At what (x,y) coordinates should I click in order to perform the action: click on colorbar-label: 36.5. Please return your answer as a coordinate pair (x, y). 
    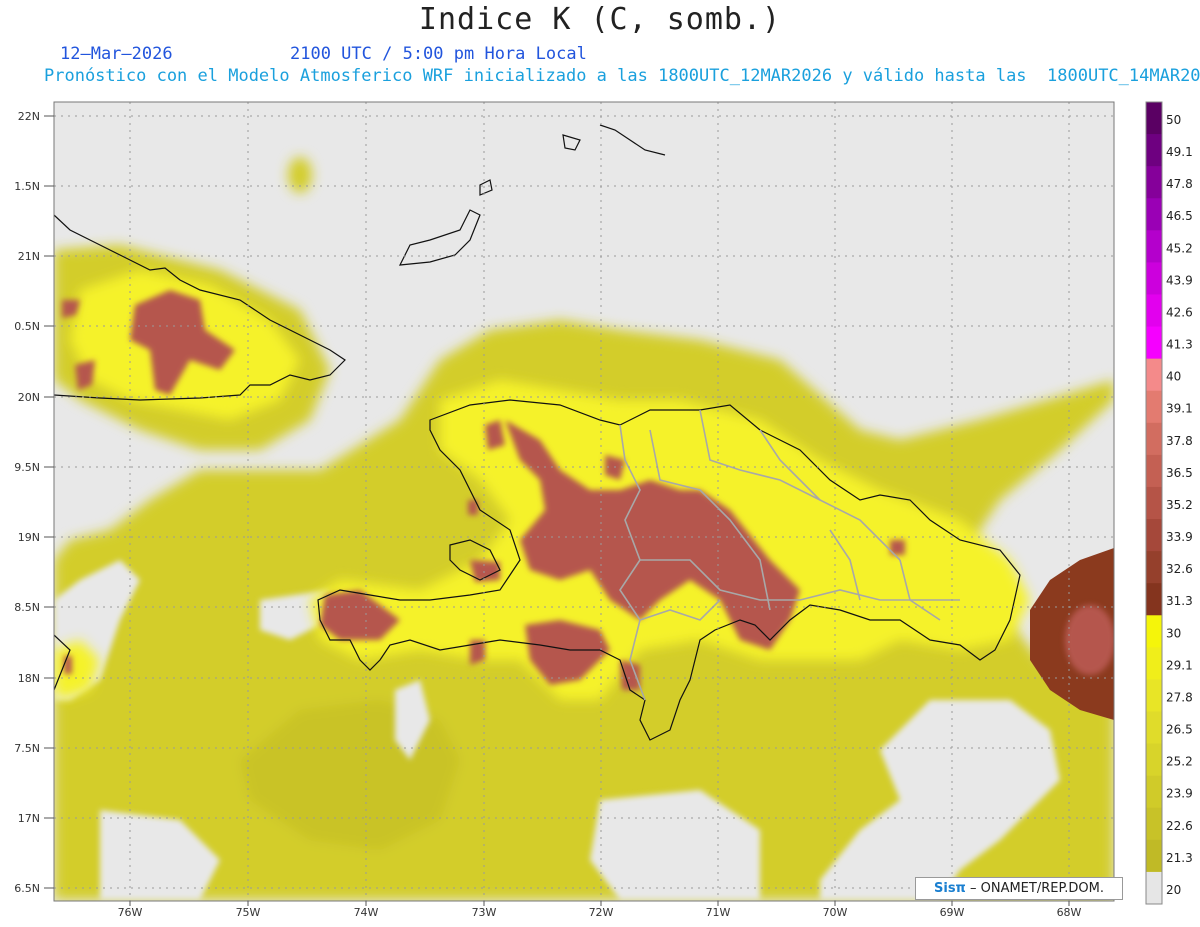
    Looking at the image, I should click on (1179, 473).